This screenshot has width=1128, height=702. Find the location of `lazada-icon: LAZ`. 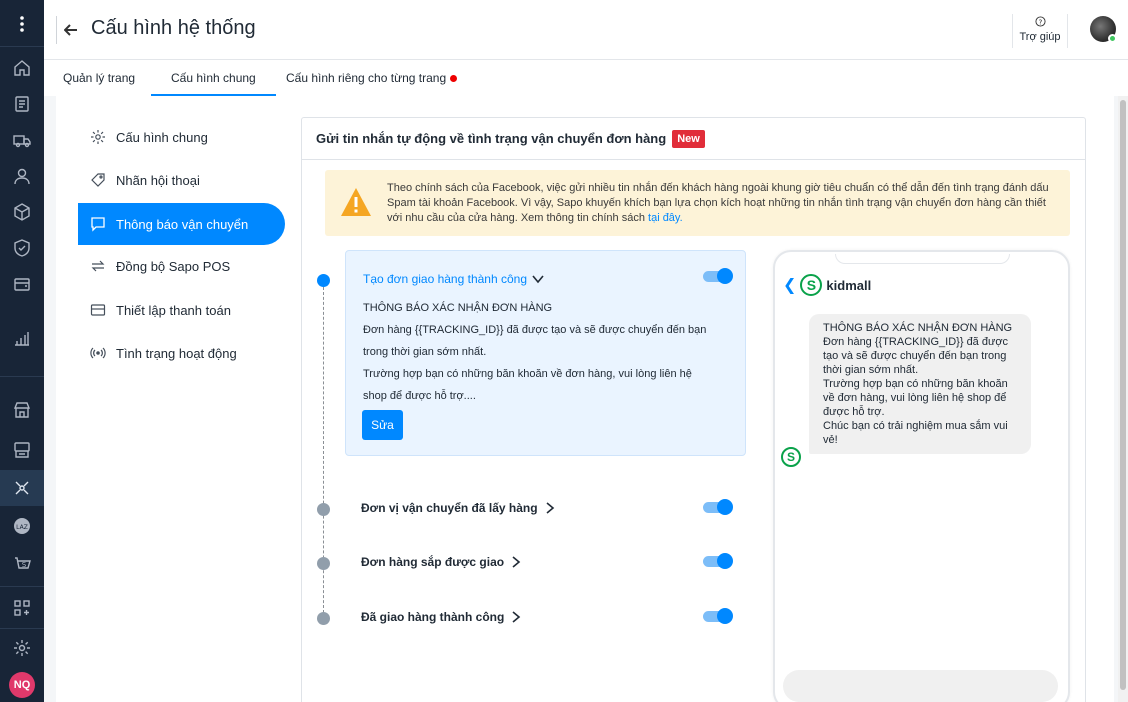

lazada-icon: LAZ is located at coordinates (22, 526).